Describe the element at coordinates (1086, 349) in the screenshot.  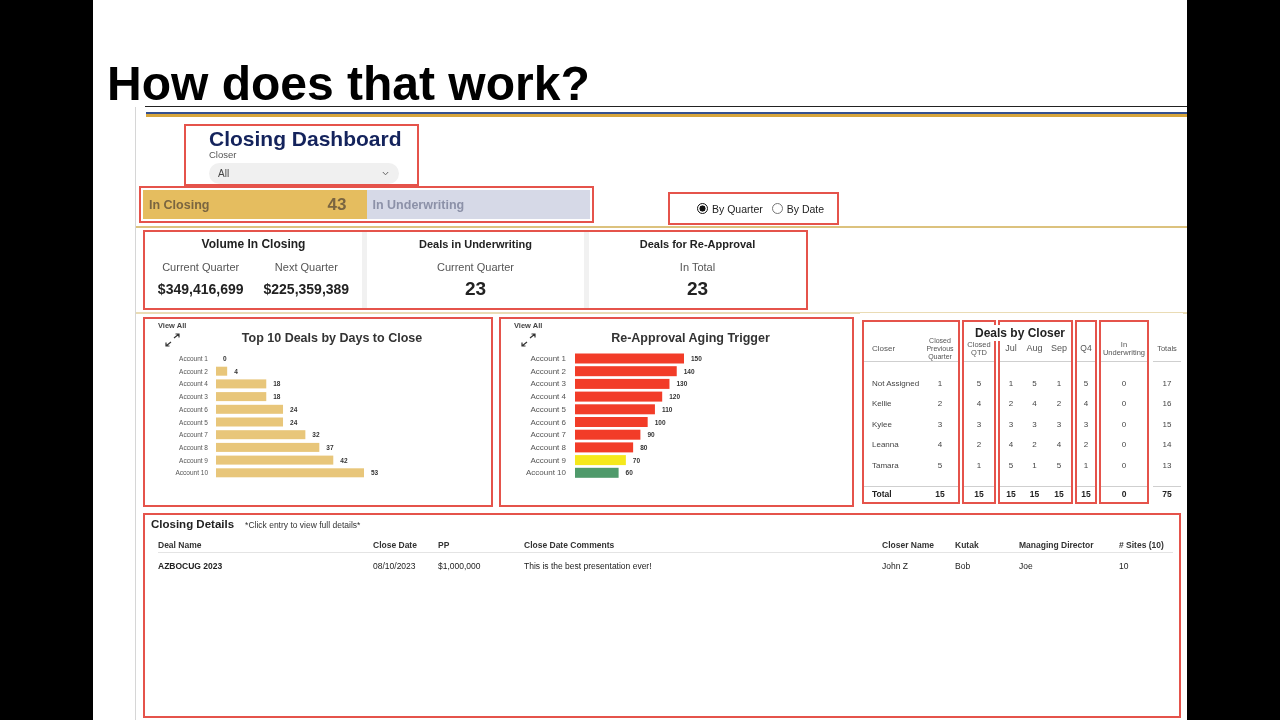
I see `column-header: Q4` at that location.